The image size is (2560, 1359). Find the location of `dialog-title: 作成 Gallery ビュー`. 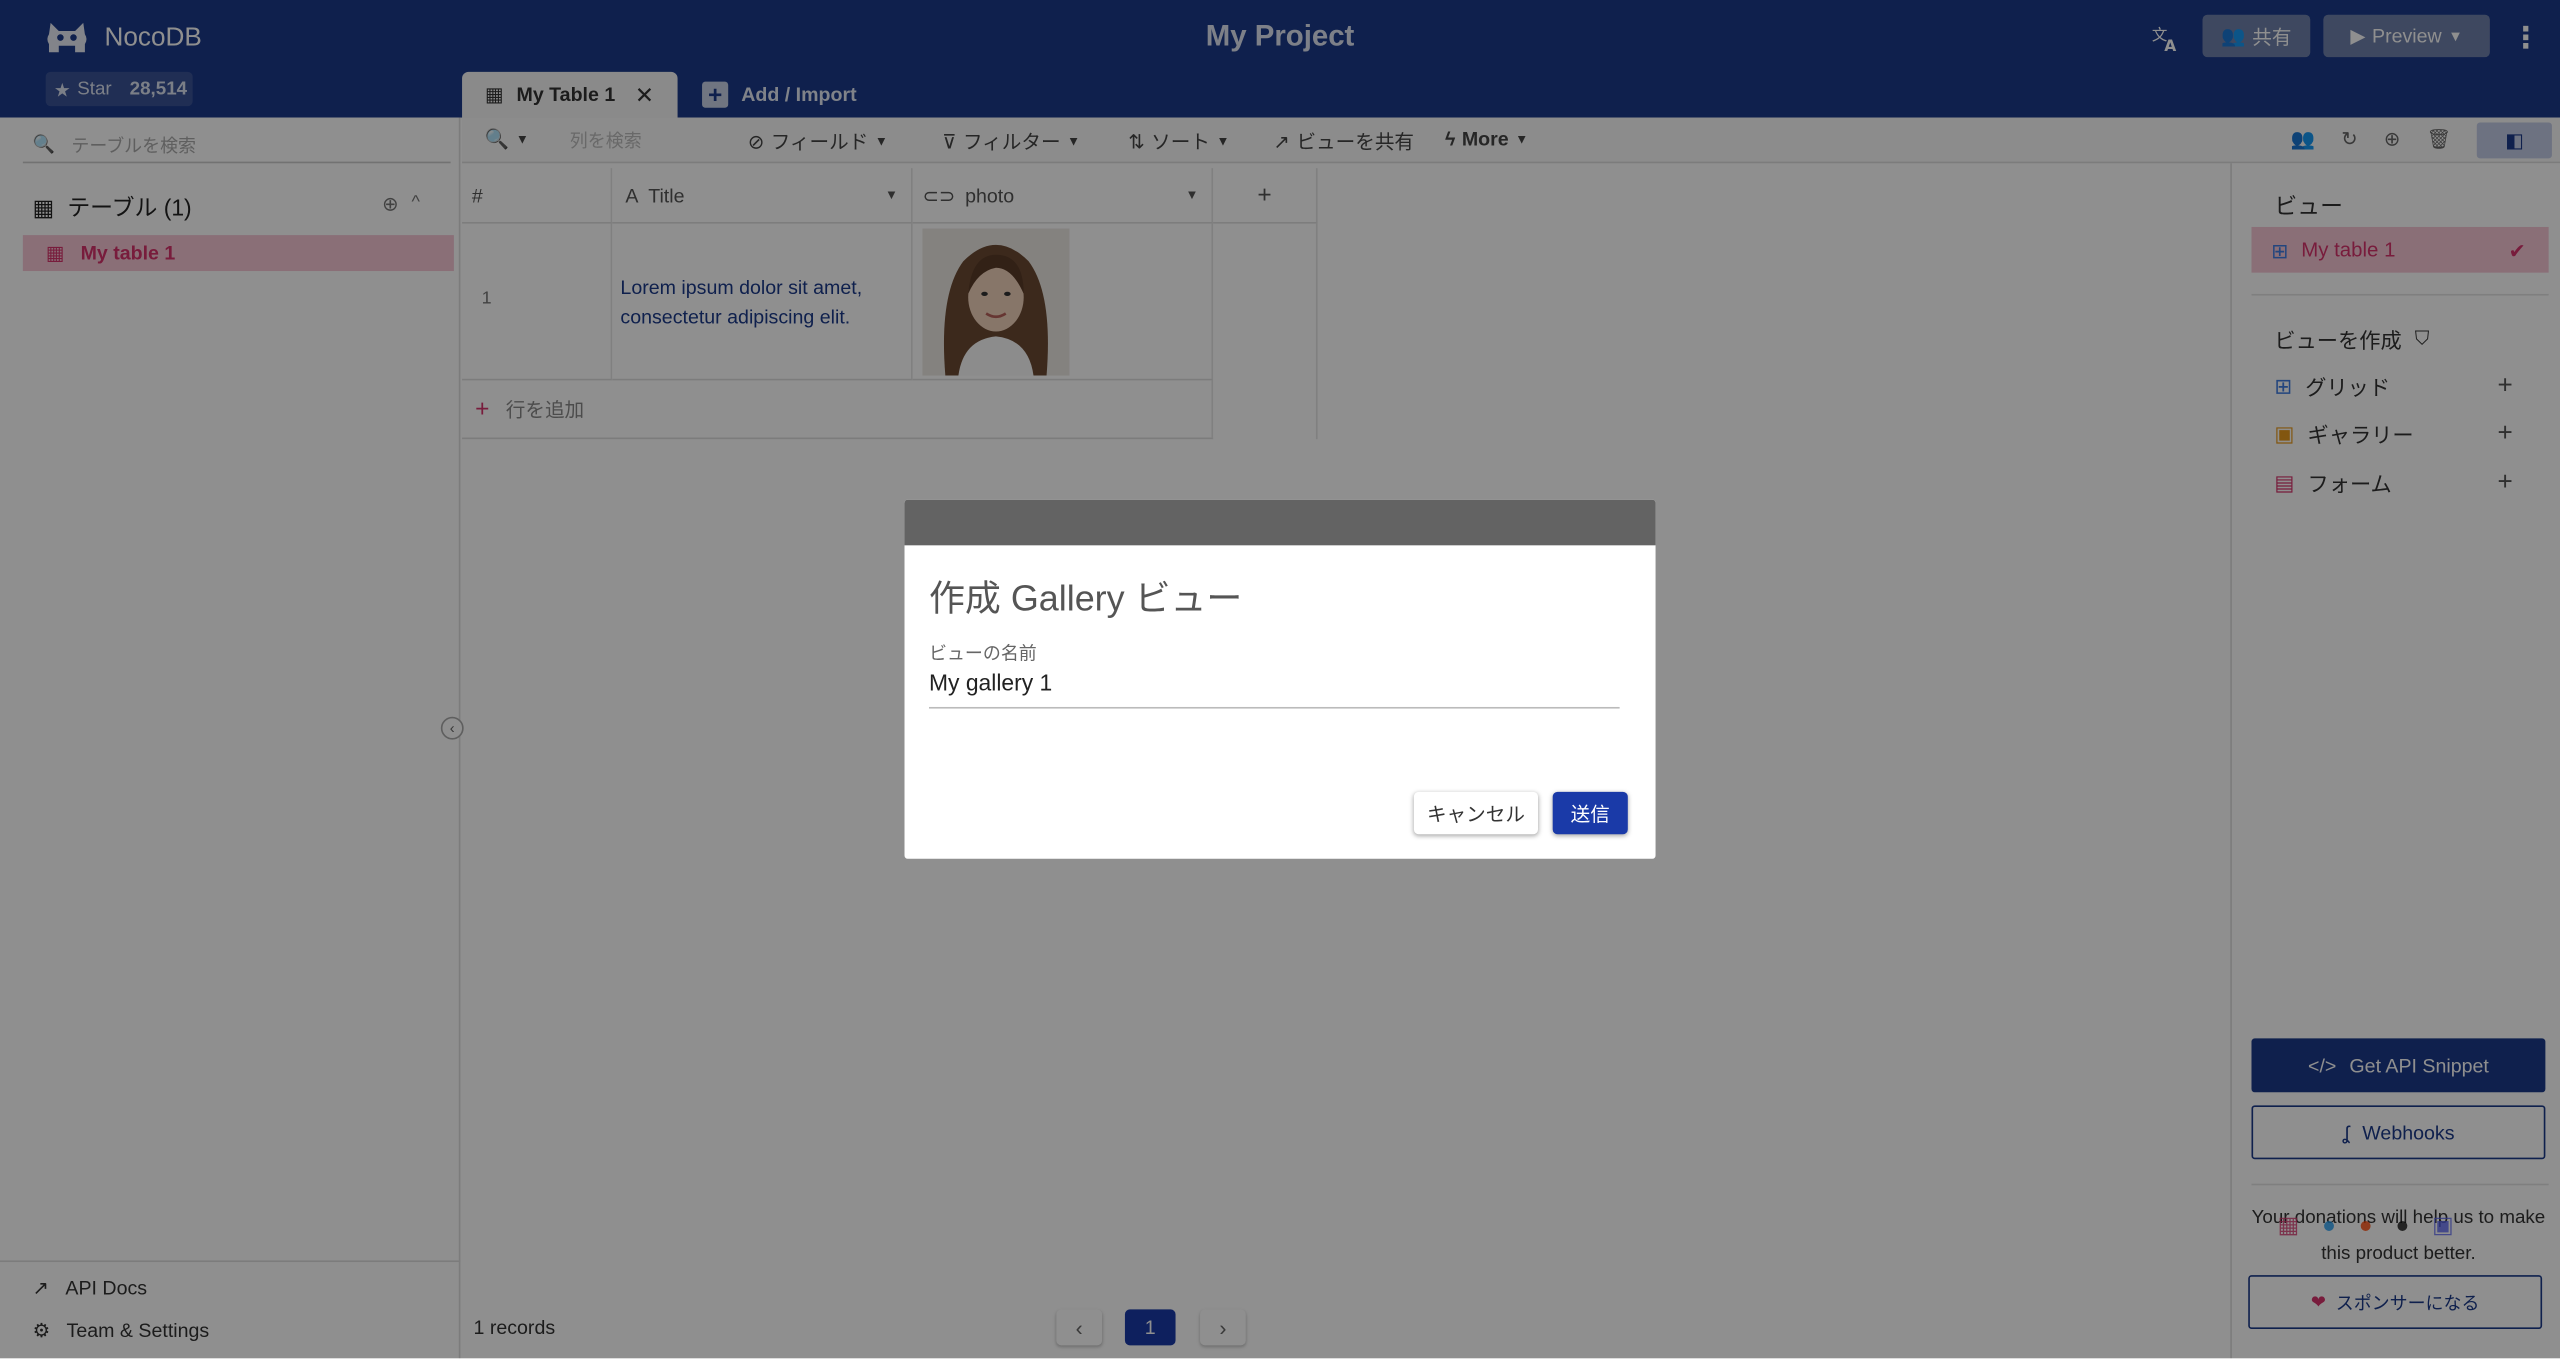

dialog-title: 作成 Gallery ビュー is located at coordinates (1086, 598).